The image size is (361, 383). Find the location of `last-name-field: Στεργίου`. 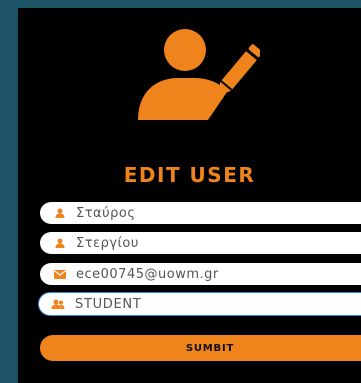

last-name-field: Στεργίου is located at coordinates (200, 243).